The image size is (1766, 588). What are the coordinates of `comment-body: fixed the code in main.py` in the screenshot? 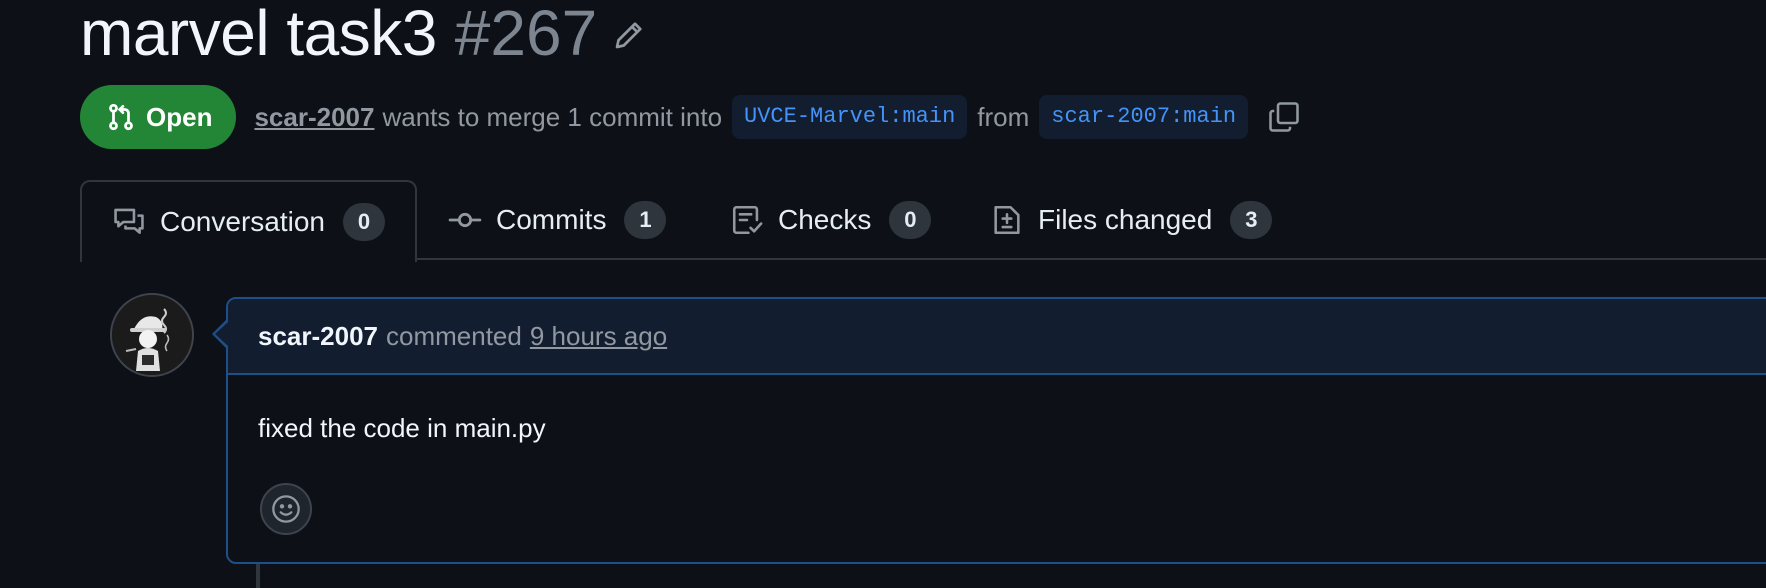 It's located at (402, 428).